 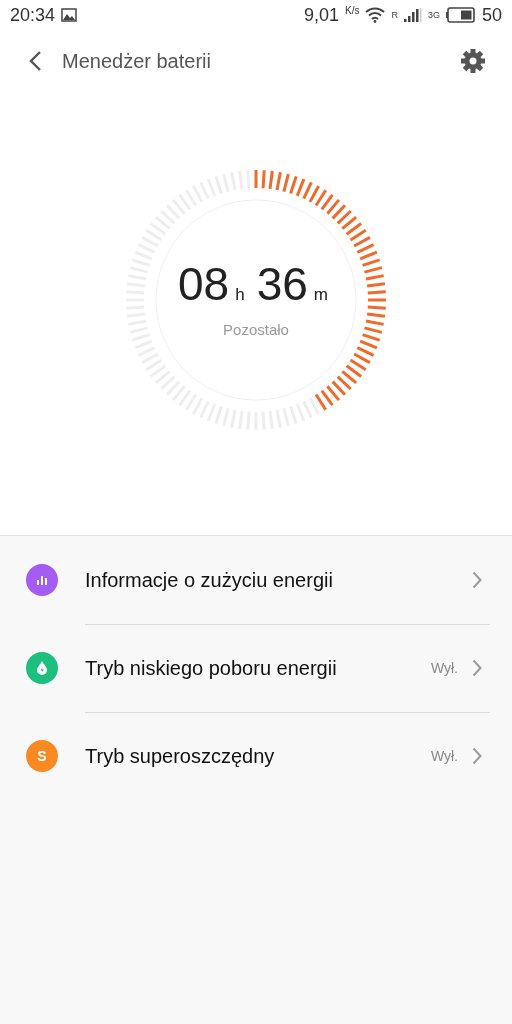 I want to click on back-icon, so click(x=35, y=61).